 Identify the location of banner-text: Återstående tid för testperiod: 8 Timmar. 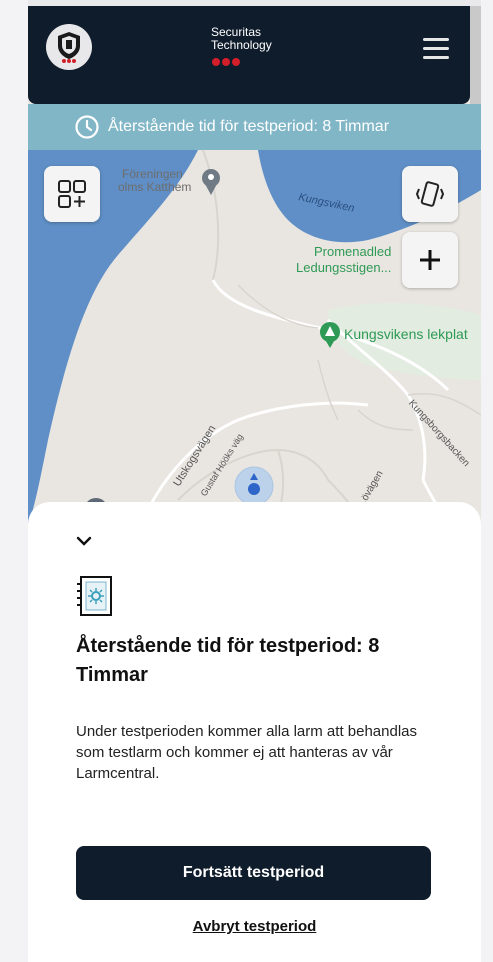
(249, 126).